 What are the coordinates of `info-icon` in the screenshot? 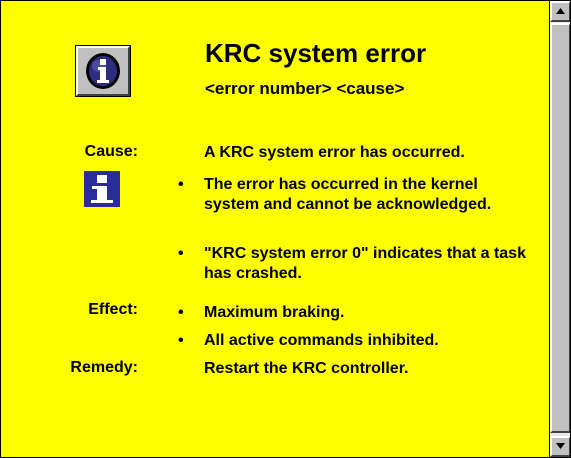 It's located at (102, 189).